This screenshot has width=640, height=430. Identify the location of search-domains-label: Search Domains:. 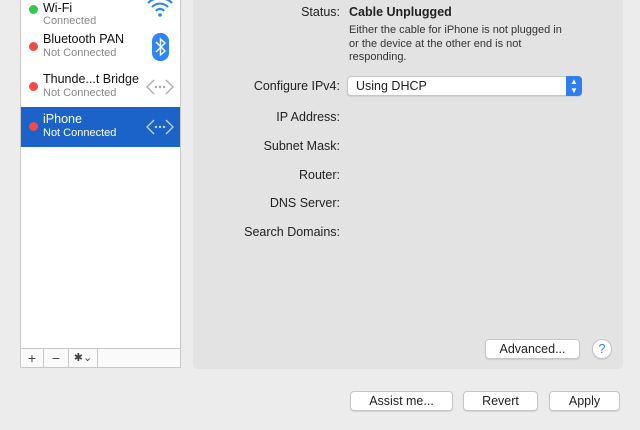
(292, 232).